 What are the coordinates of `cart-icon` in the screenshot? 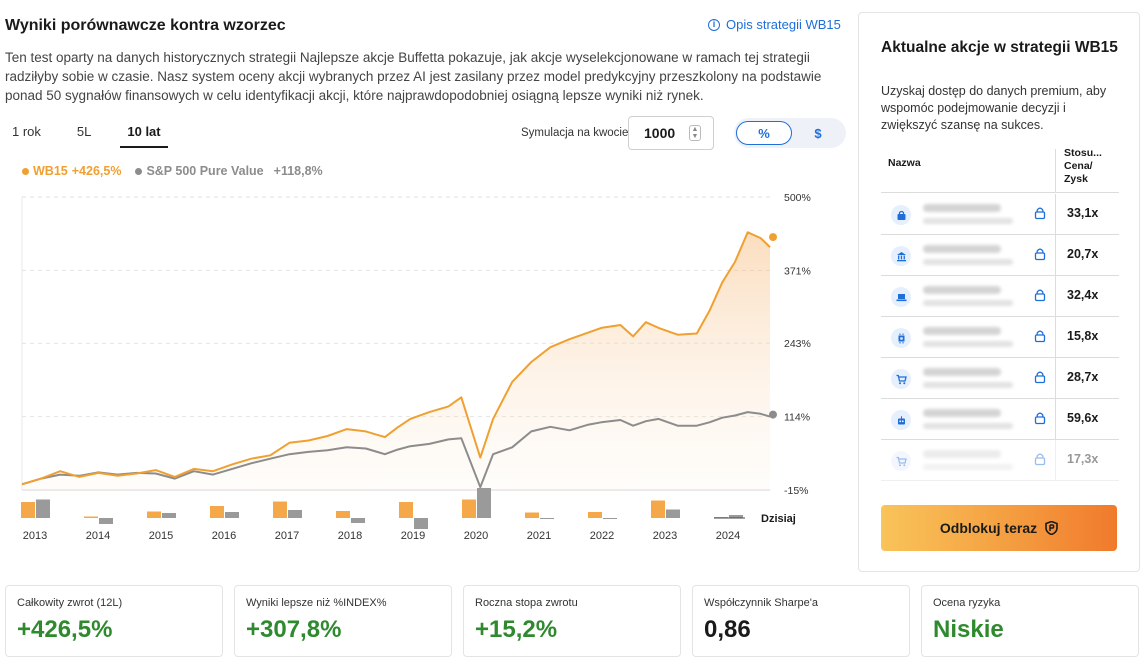 It's located at (901, 461).